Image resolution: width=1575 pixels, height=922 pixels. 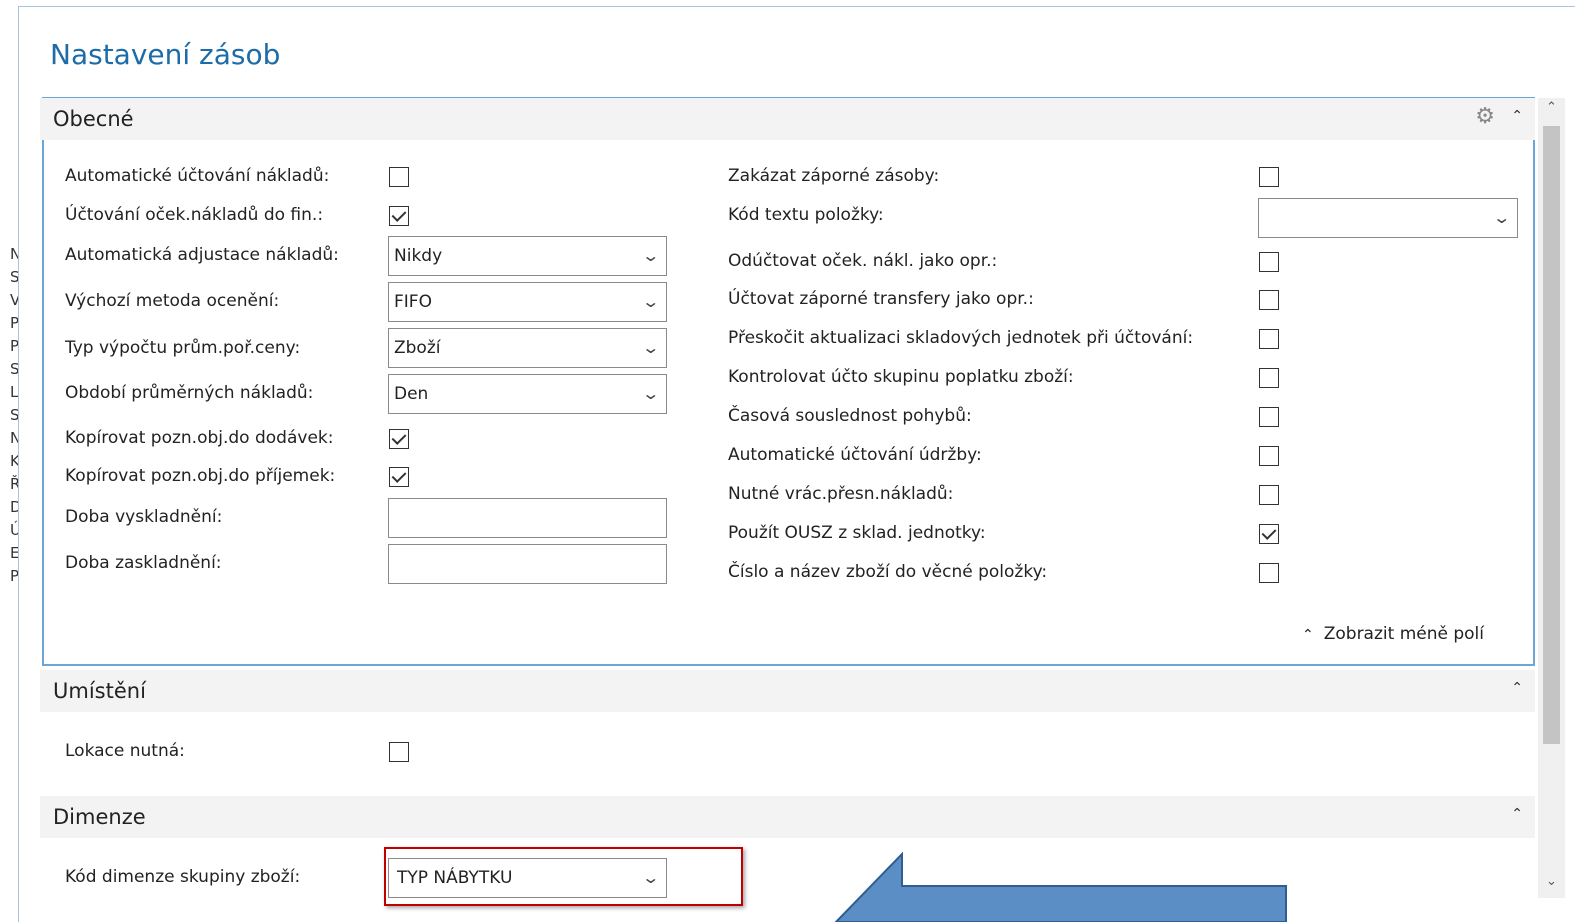 I want to click on fasttab-location-title: Umístění, so click(x=99, y=691).